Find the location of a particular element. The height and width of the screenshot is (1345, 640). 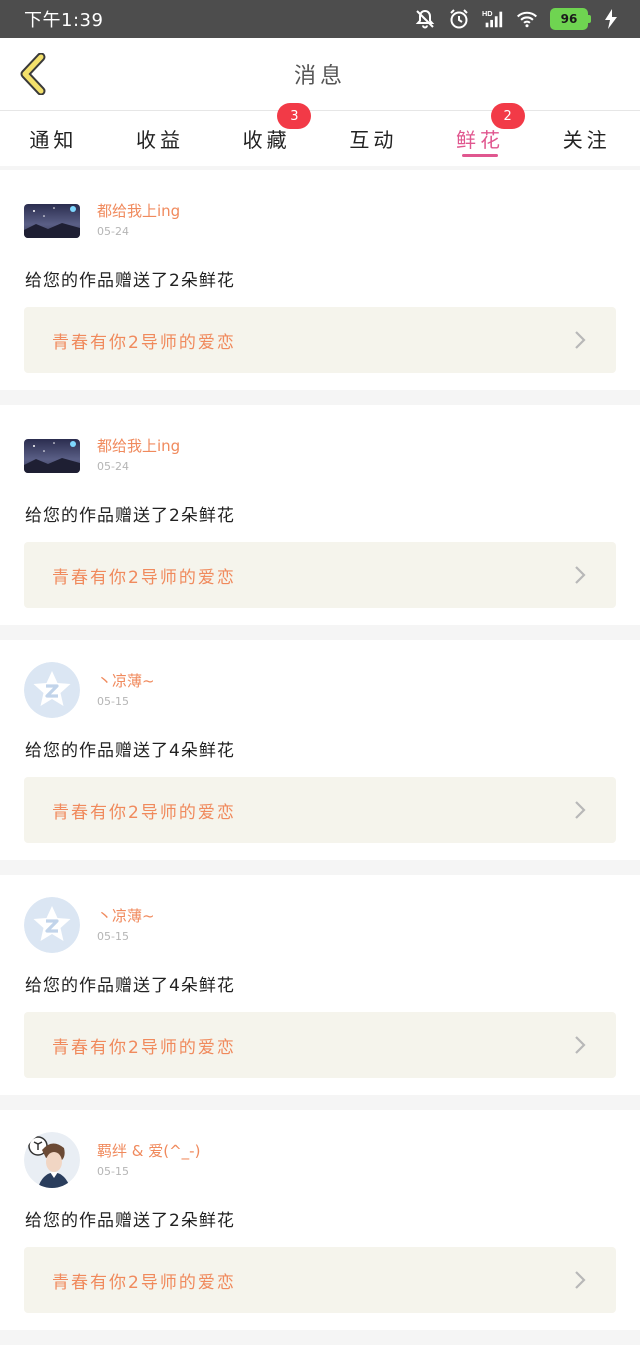

tab-bar: 通知 收益 收藏 3 互动 鲜花 2 关注 is located at coordinates (320, 134).